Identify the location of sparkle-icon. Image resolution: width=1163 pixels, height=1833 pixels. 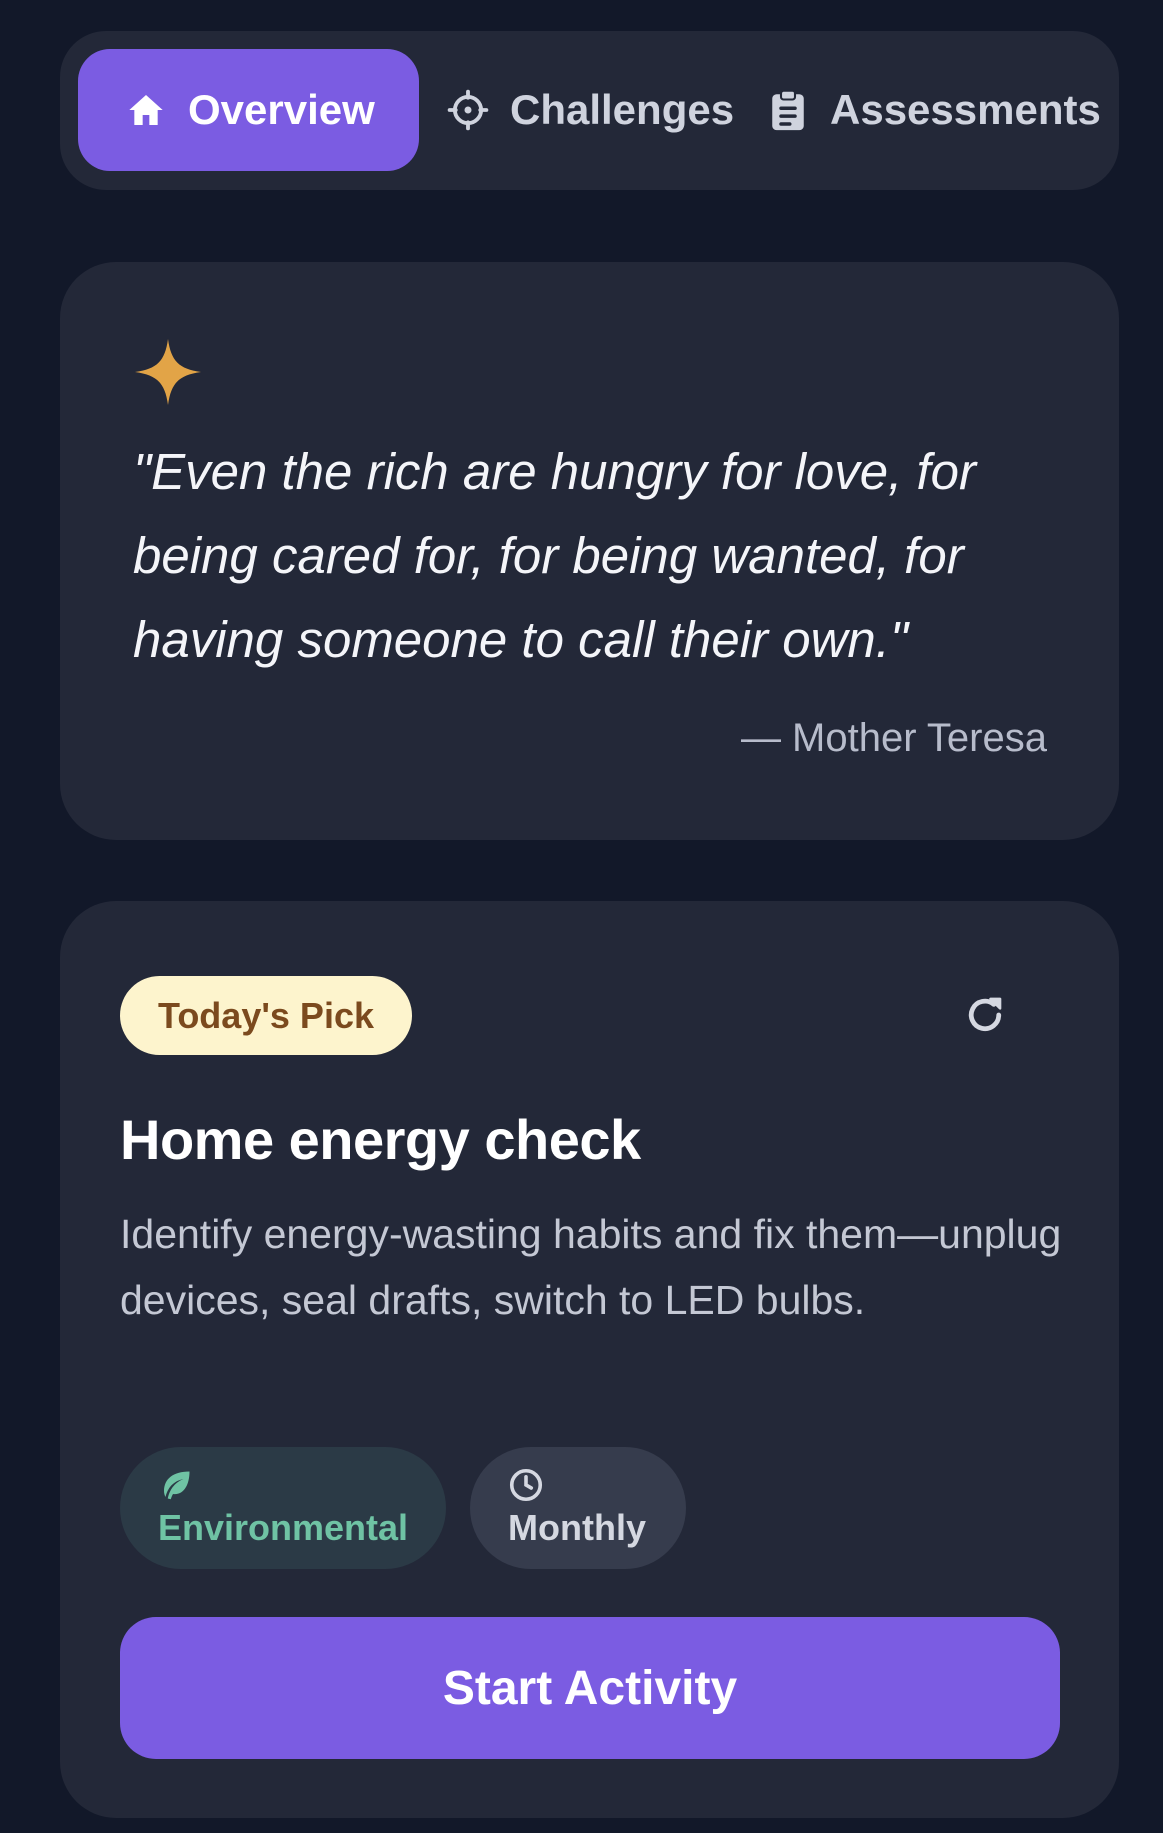
(168, 372).